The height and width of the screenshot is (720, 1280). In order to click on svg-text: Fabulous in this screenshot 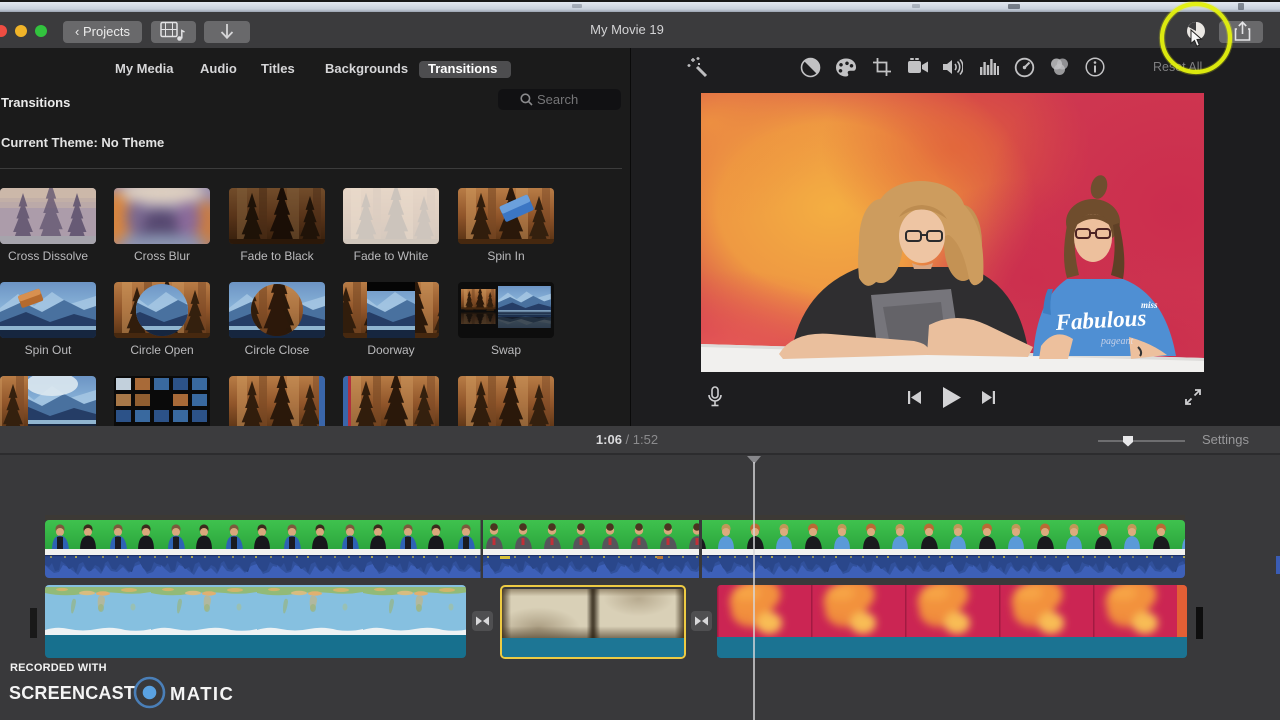, I will do `click(1100, 320)`.